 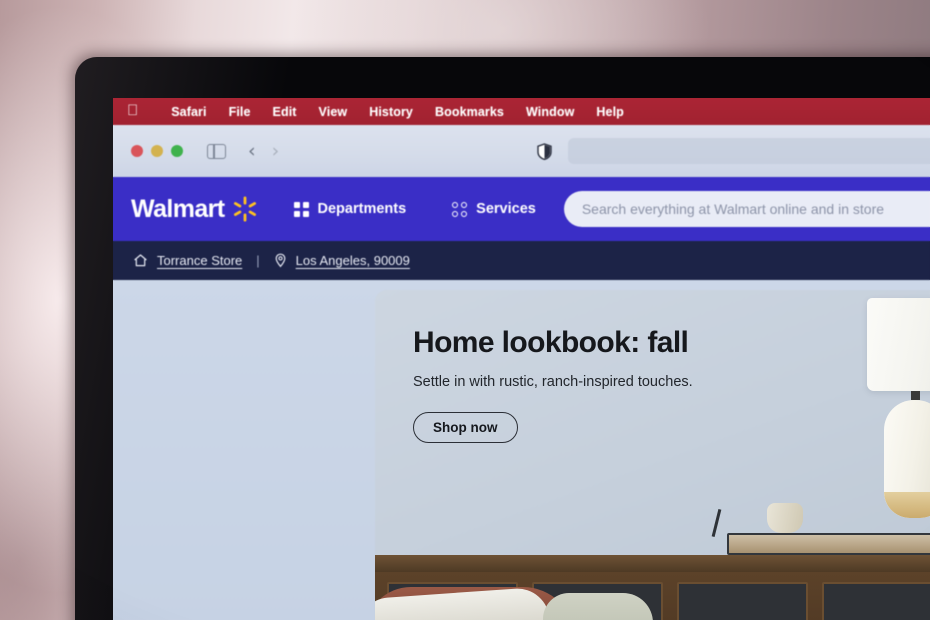 I want to click on minimize-button, so click(x=157, y=151).